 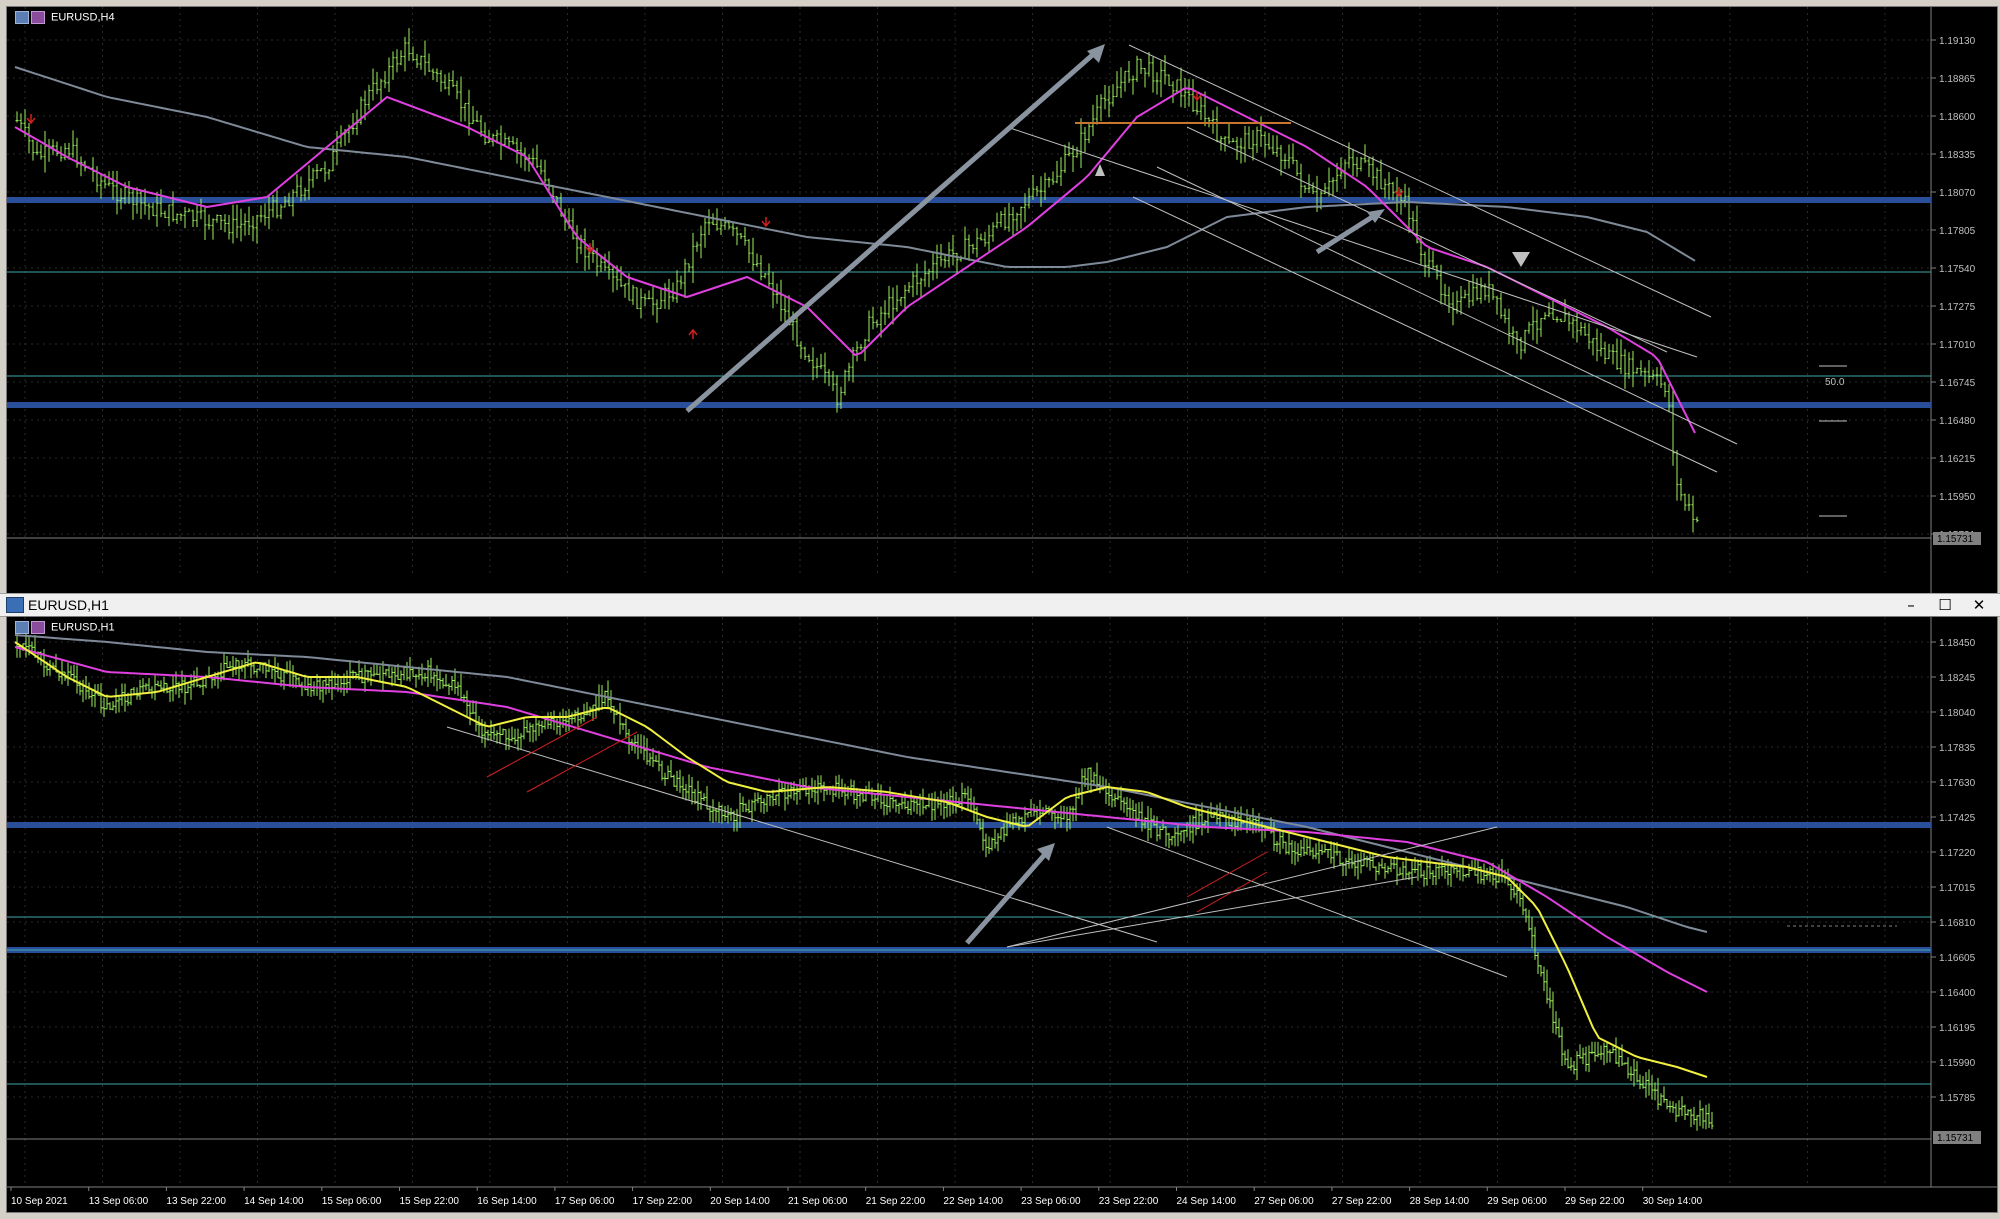 What do you see at coordinates (1911, 605) in the screenshot?
I see `minimize-button: –` at bounding box center [1911, 605].